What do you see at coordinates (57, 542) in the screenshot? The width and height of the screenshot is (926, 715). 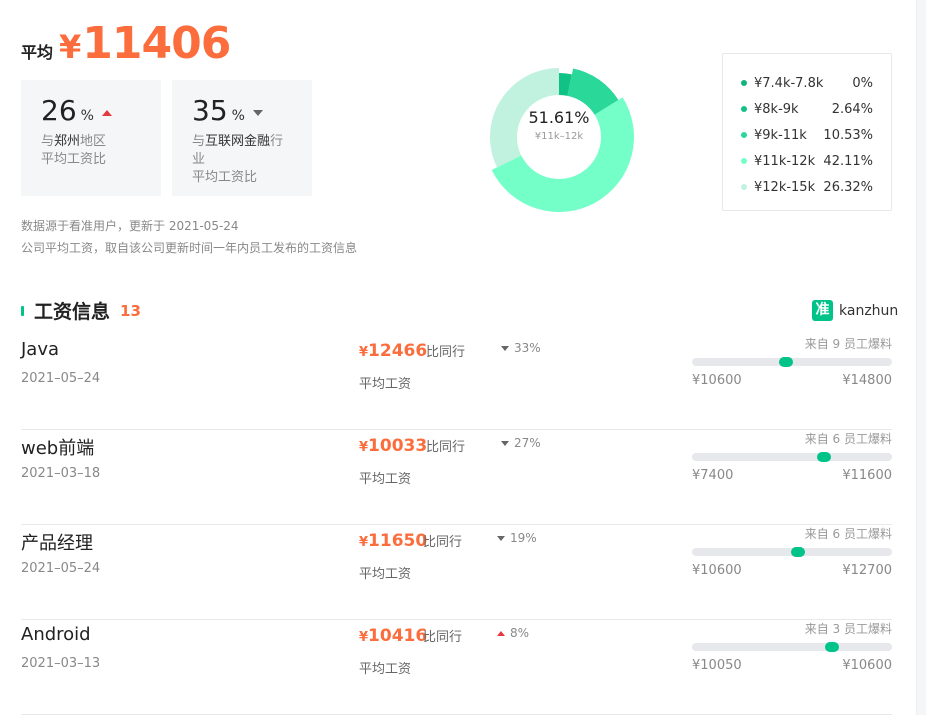 I see `job-title: 产品经理` at bounding box center [57, 542].